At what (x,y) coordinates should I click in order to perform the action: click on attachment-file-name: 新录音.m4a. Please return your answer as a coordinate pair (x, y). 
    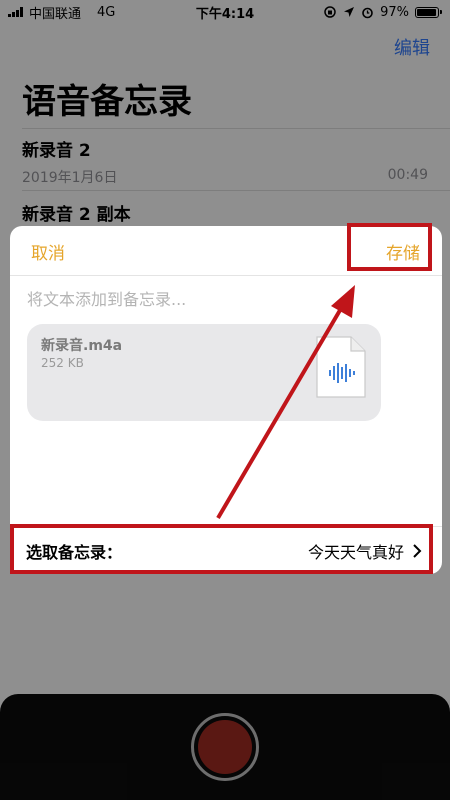
    Looking at the image, I should click on (82, 346).